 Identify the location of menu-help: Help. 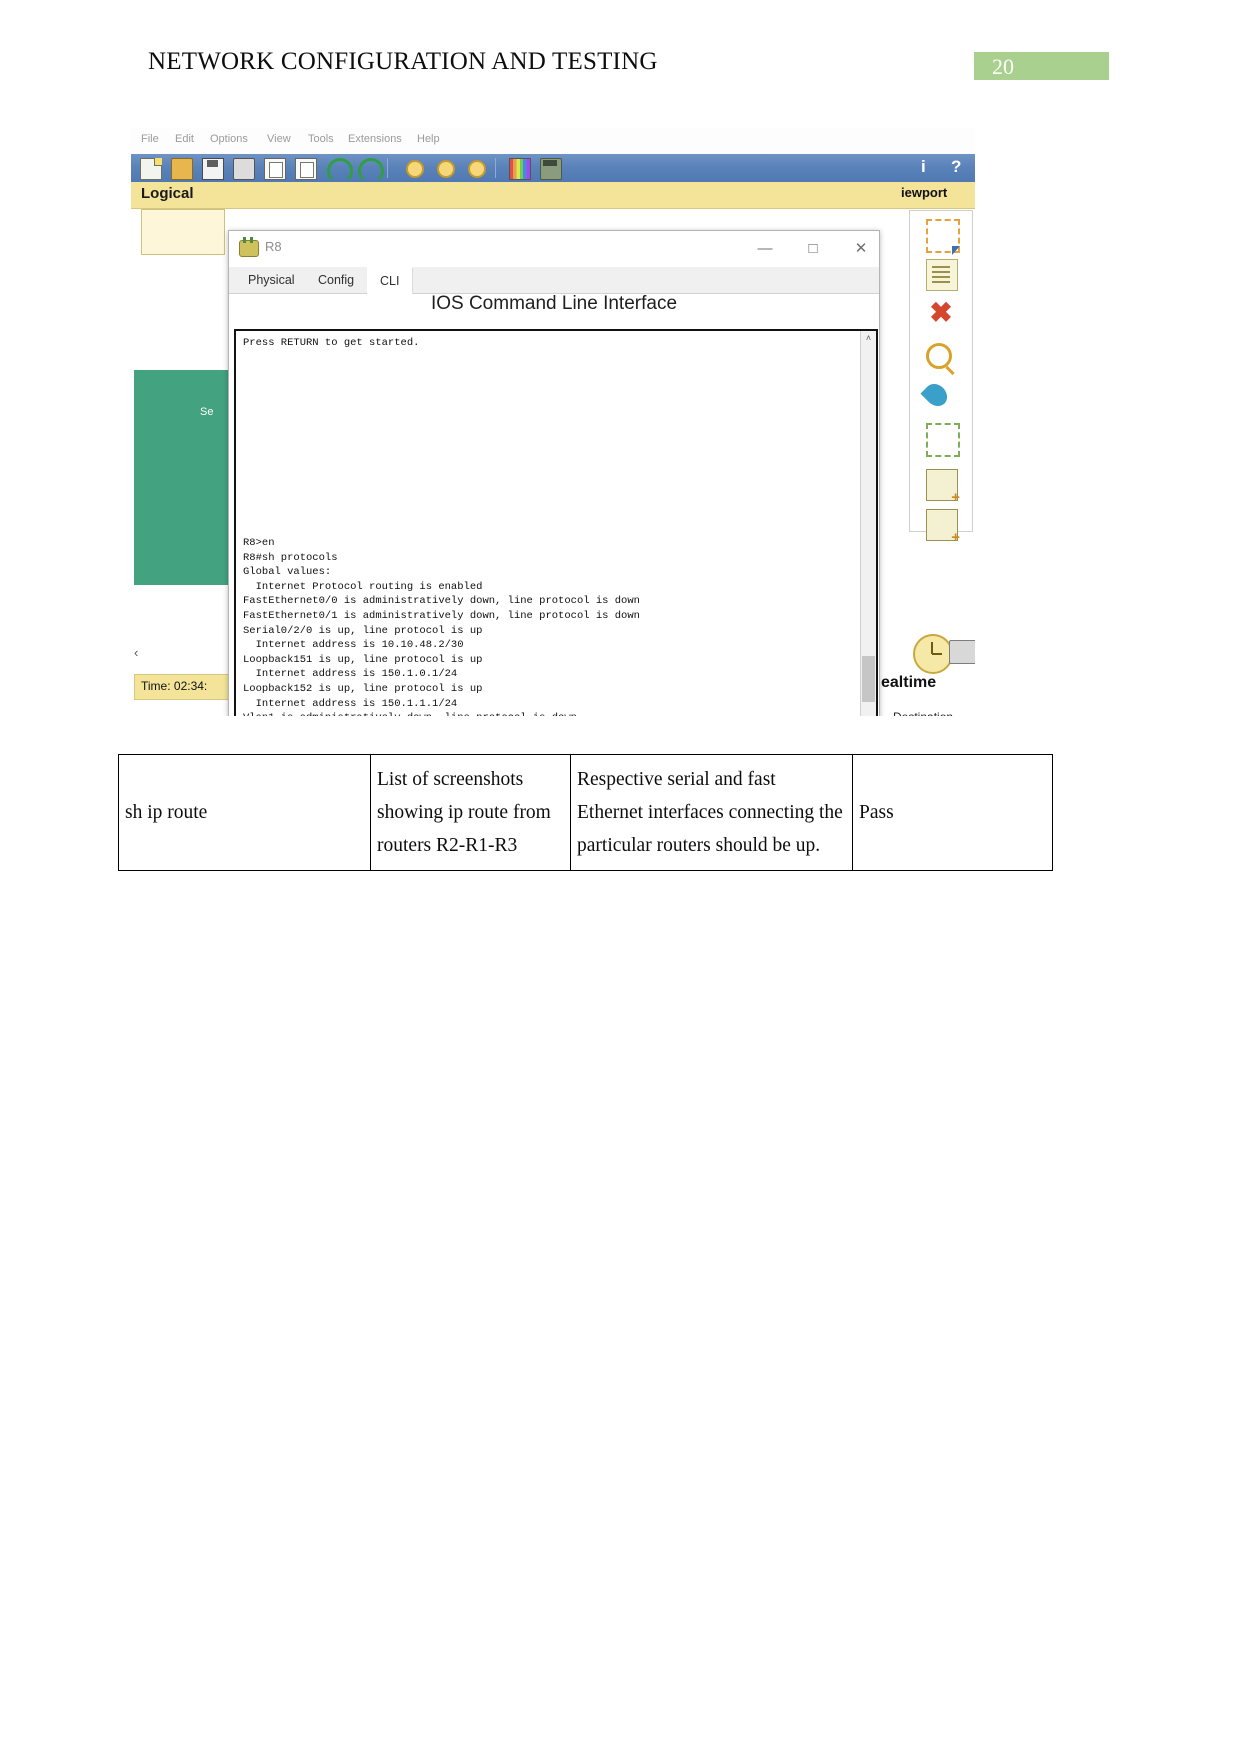
(428, 139).